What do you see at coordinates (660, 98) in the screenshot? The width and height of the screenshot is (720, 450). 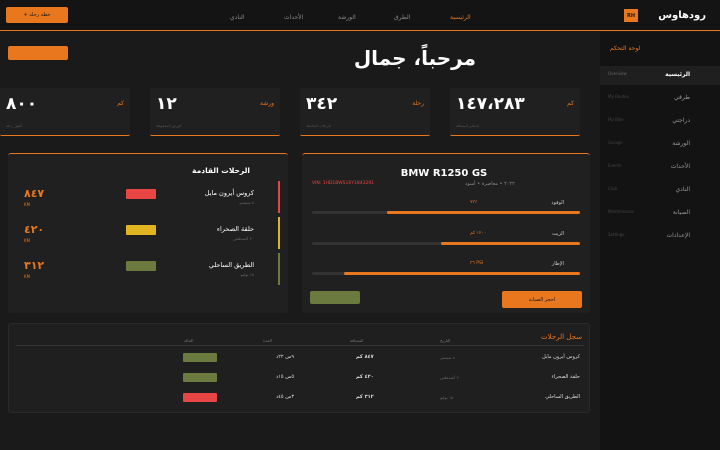 I see `sidebar-item-routes: My Routes طرقي` at bounding box center [660, 98].